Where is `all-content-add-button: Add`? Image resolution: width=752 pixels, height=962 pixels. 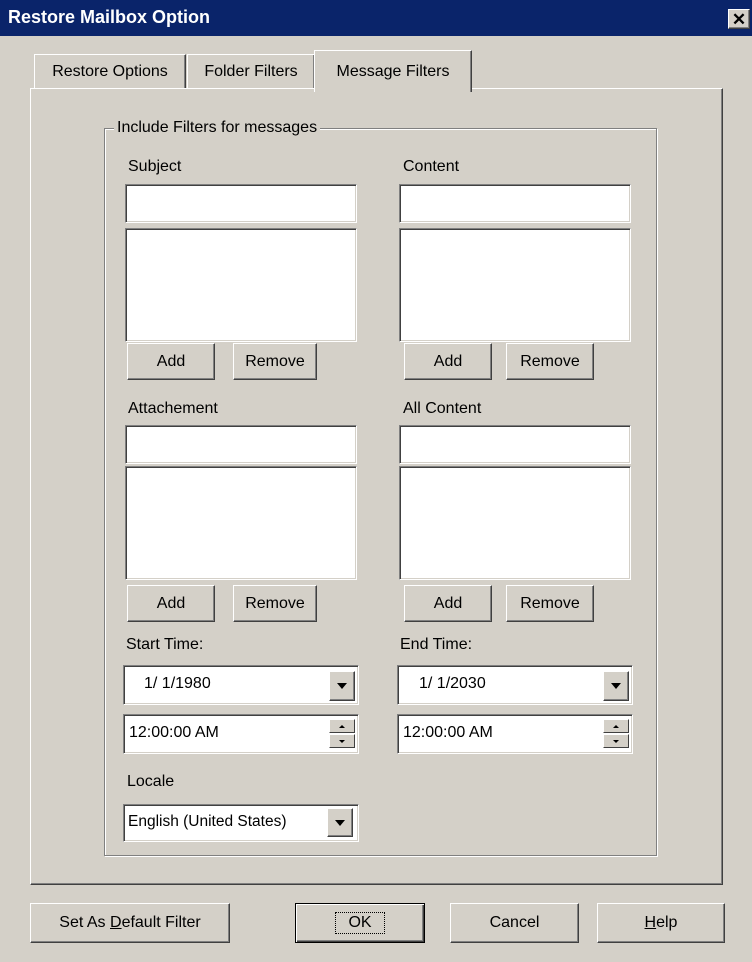
all-content-add-button: Add is located at coordinates (448, 603).